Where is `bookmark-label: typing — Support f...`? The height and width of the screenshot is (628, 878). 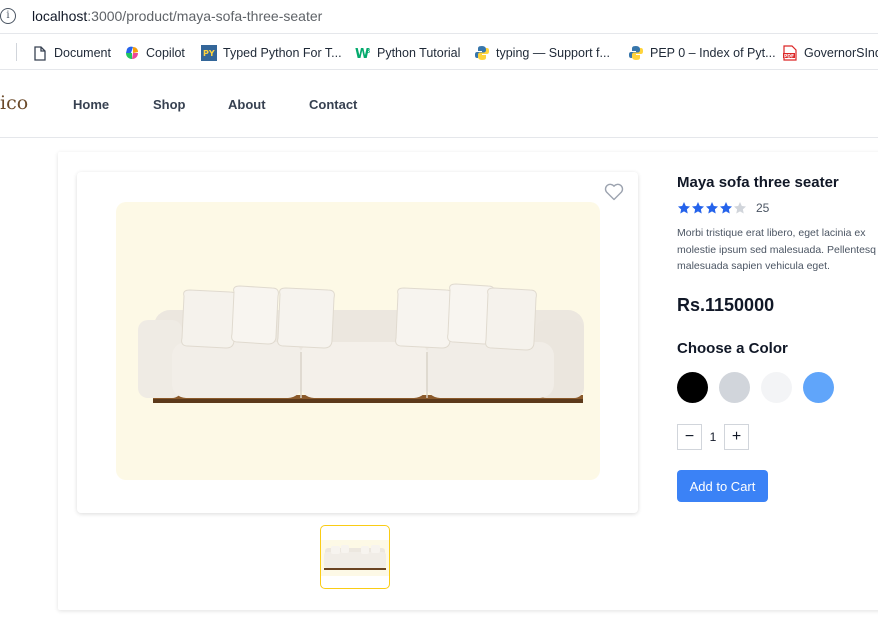 bookmark-label: typing — Support f... is located at coordinates (553, 53).